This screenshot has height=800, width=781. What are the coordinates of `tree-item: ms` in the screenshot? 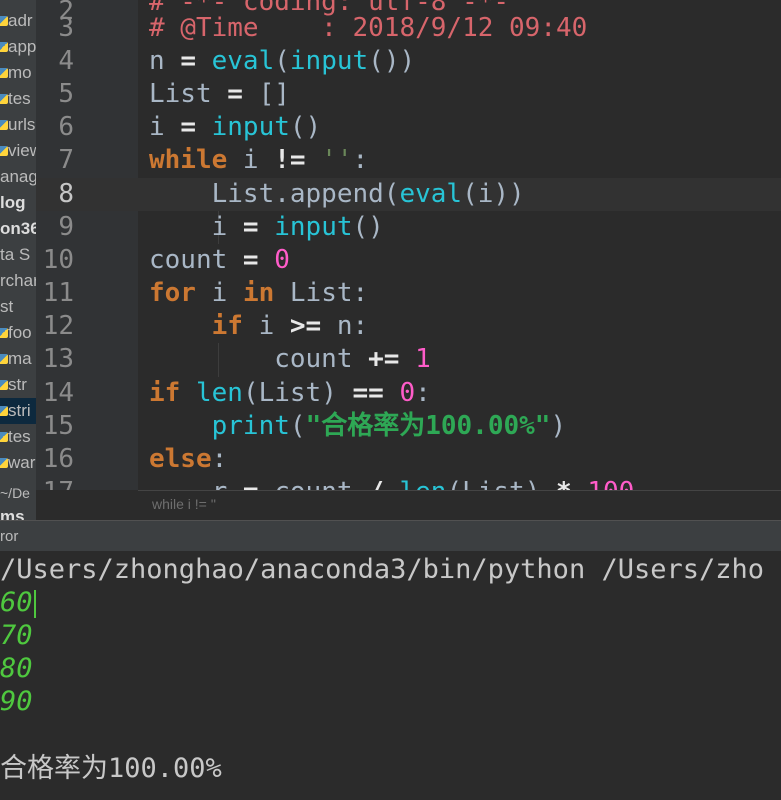 It's located at (18, 512).